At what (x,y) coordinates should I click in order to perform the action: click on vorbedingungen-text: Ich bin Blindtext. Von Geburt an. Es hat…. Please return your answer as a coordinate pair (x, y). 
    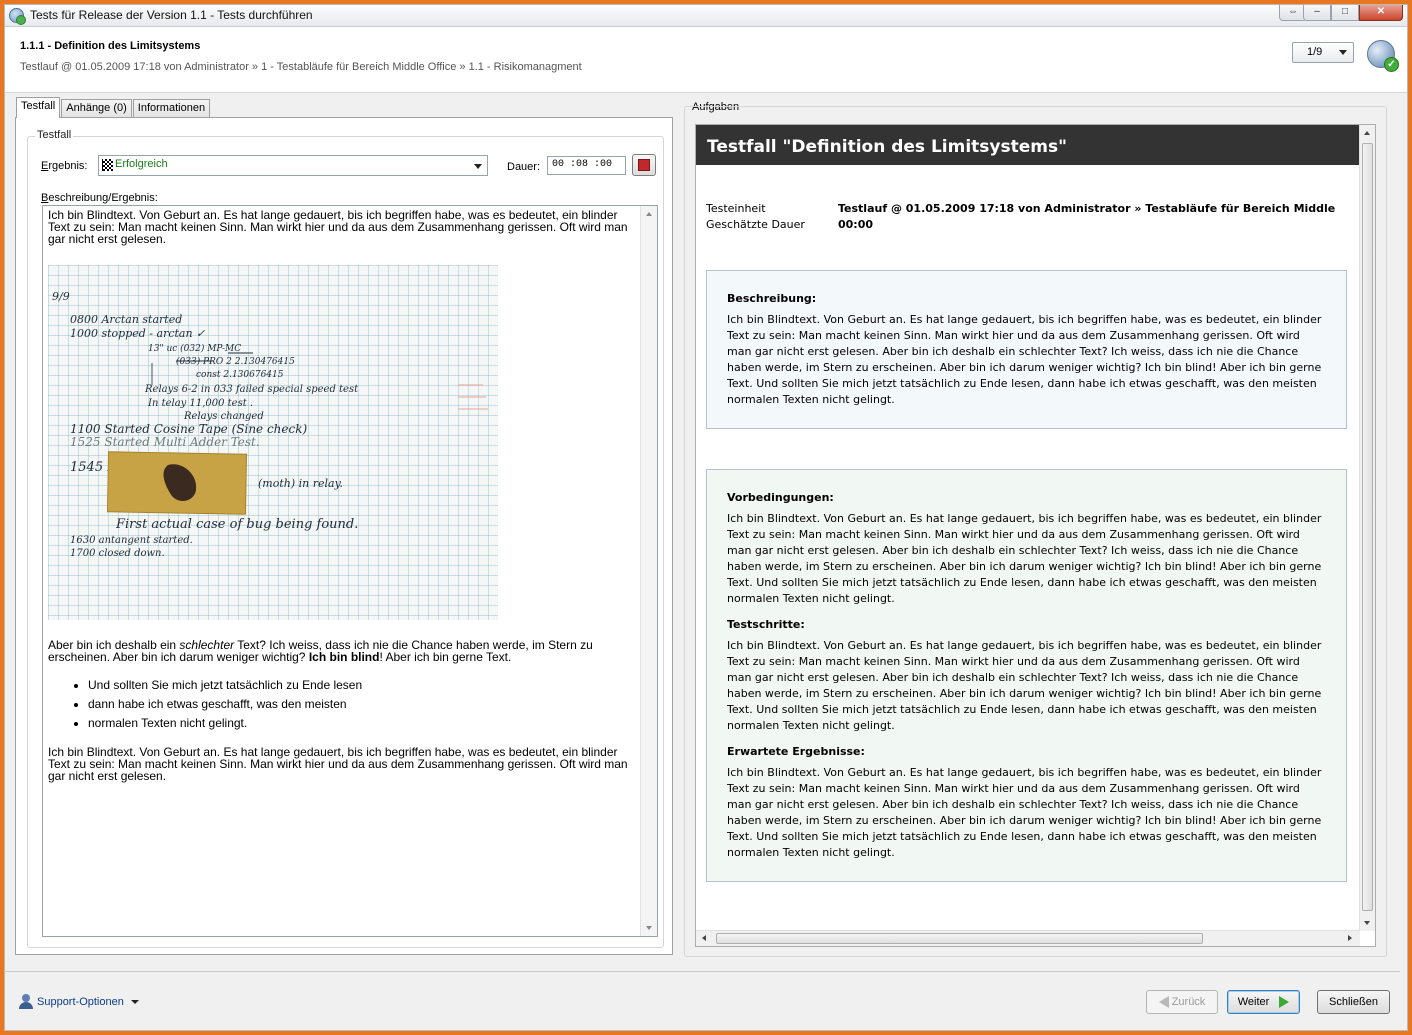
    Looking at the image, I should click on (1024, 558).